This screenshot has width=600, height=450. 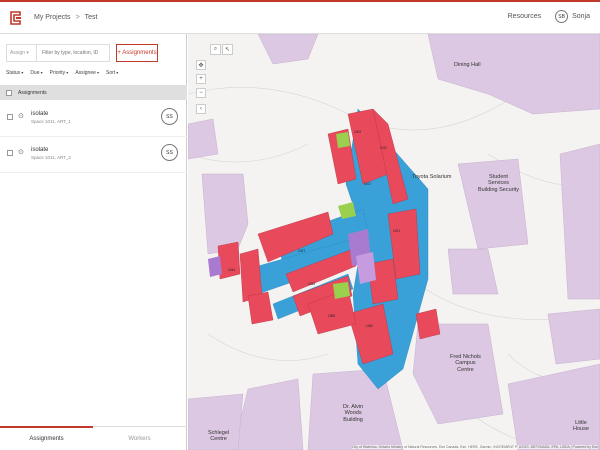 What do you see at coordinates (52, 17) in the screenshot?
I see `breadcrumb-root: My Projects` at bounding box center [52, 17].